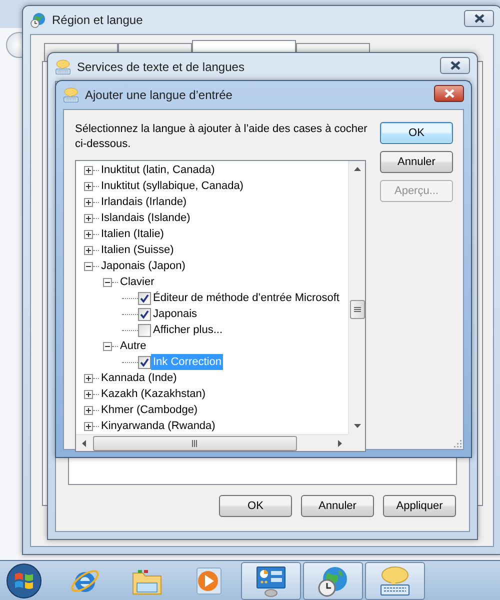 This screenshot has width=500, height=600. I want to click on tree-item: Irlandais (Irlande), so click(144, 202).